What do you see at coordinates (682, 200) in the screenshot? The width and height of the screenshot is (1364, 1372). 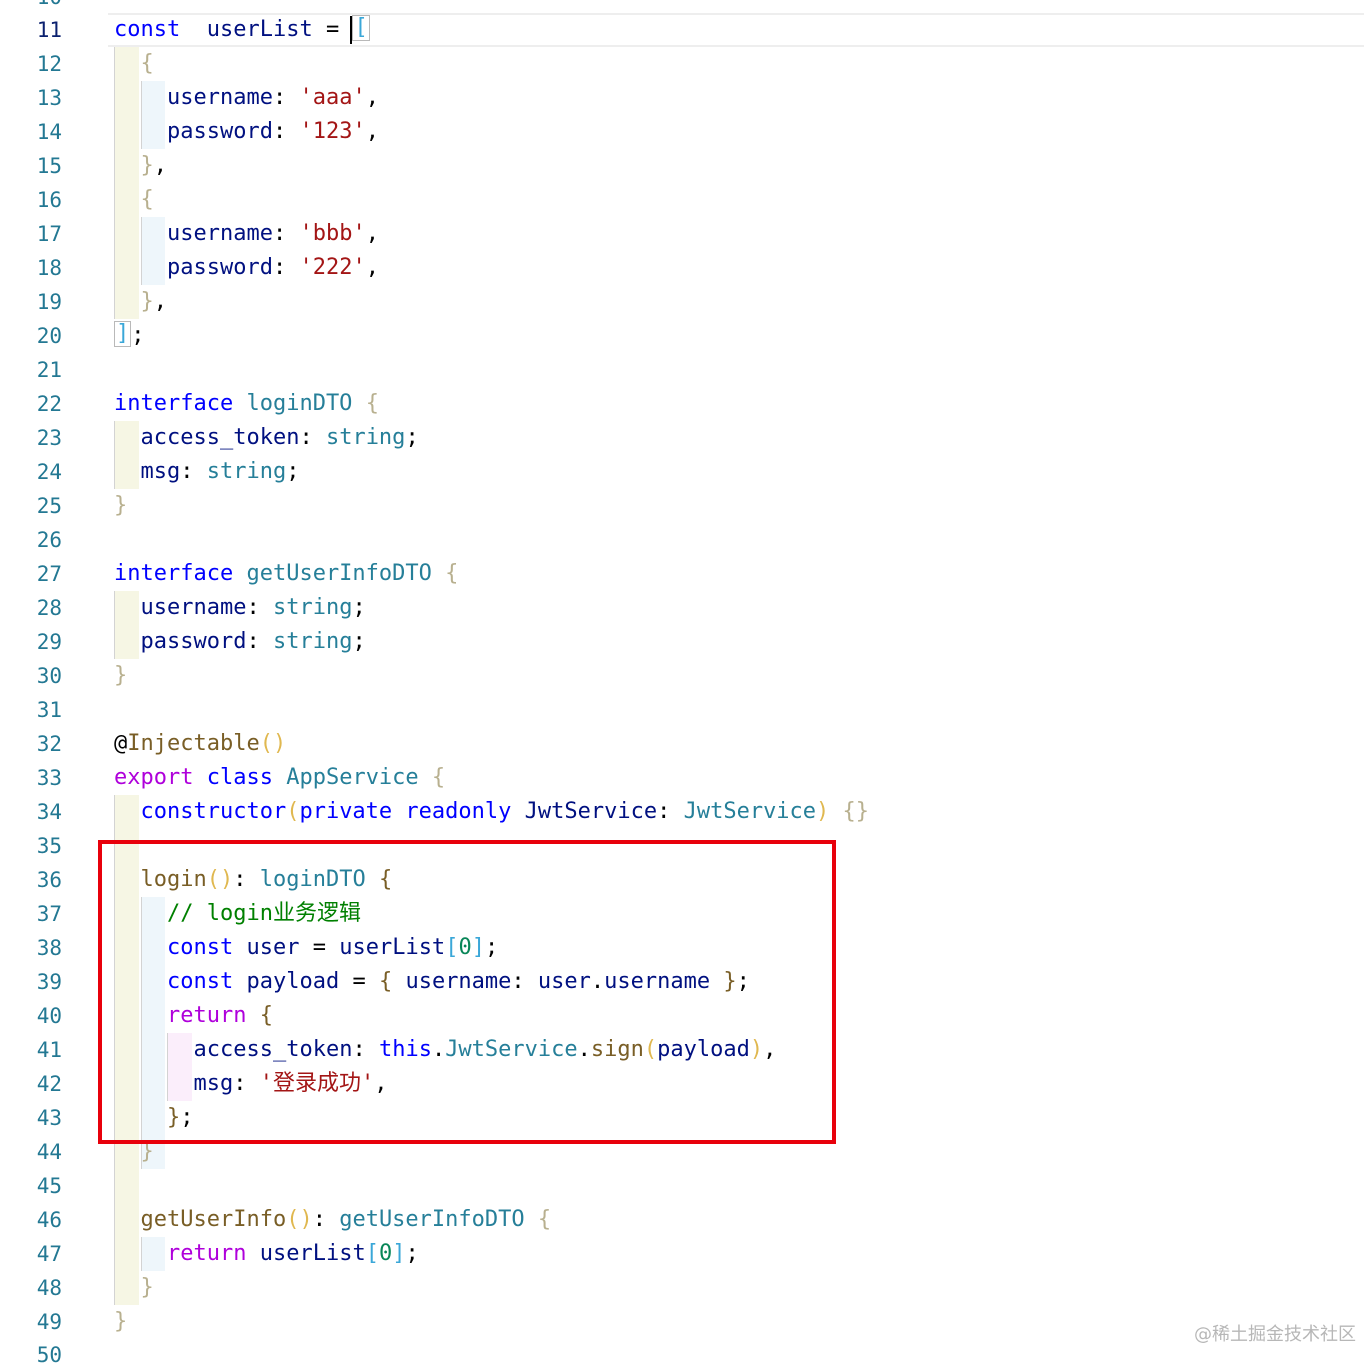 I see `code-line: 16 {` at bounding box center [682, 200].